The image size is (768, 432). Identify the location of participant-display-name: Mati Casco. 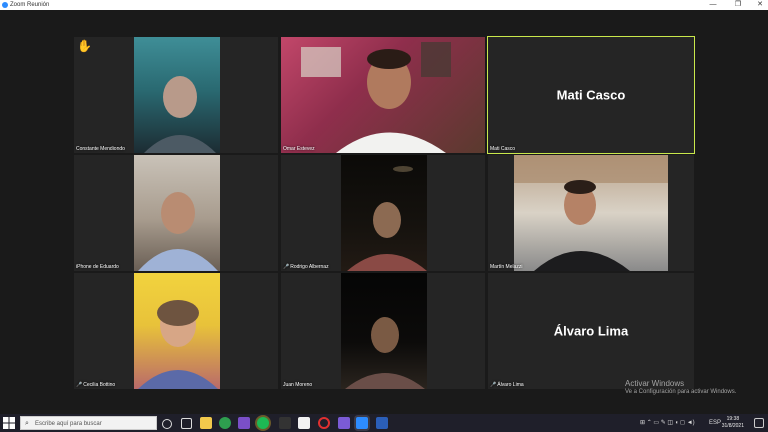
(591, 95).